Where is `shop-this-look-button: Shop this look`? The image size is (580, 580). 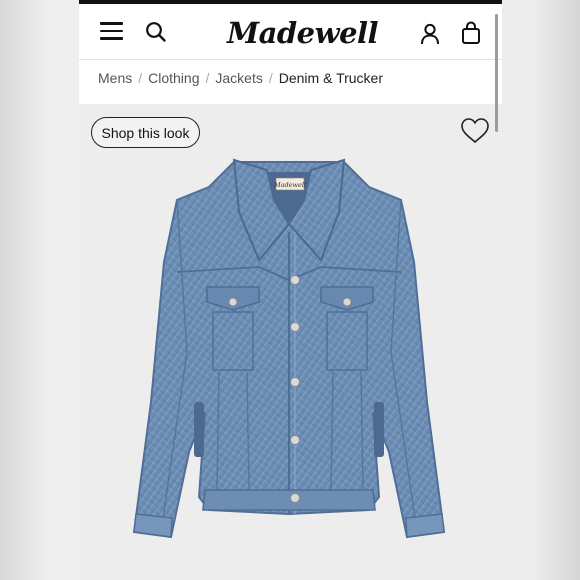
shop-this-look-button: Shop this look is located at coordinates (145, 132).